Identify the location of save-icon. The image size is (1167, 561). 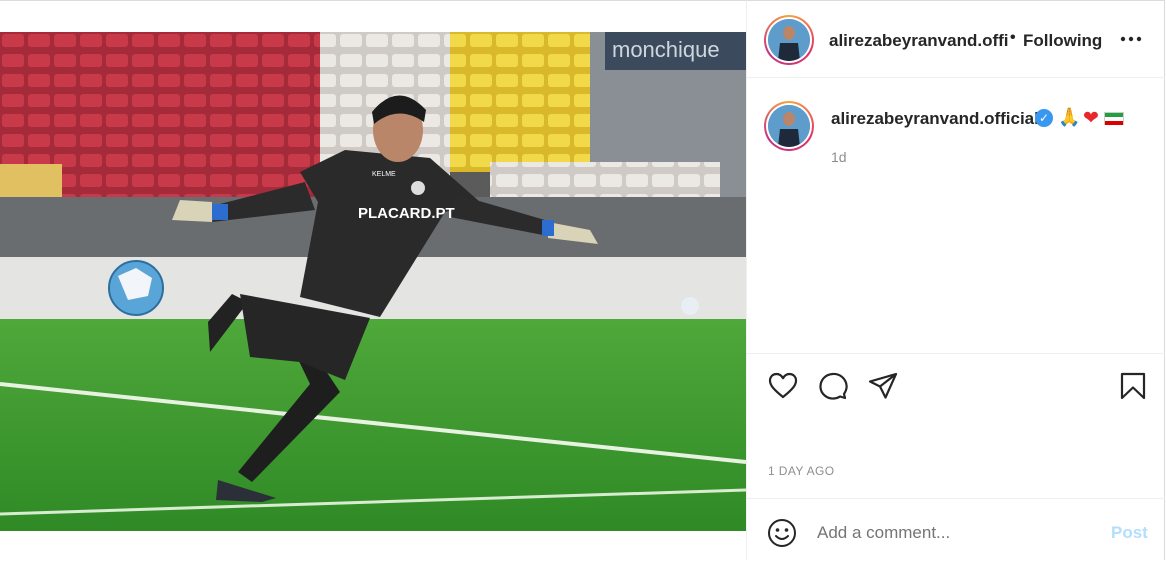
(1133, 386).